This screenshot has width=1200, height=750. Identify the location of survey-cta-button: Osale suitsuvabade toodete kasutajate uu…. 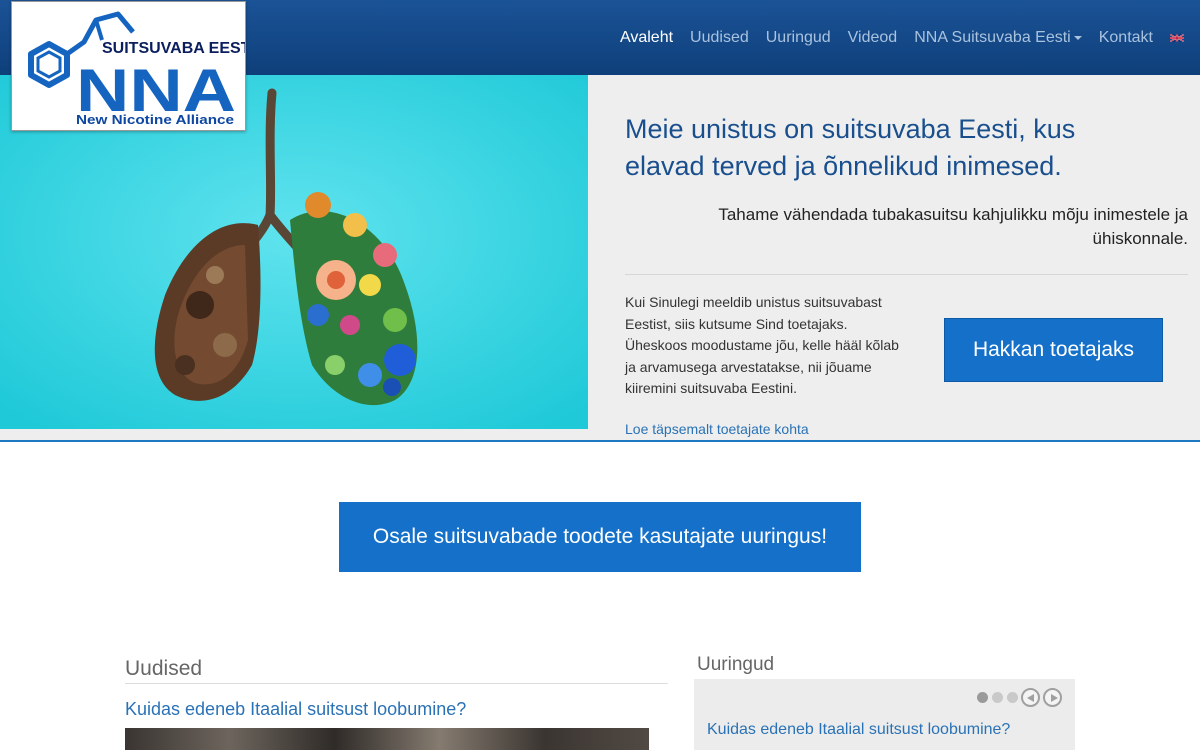
(600, 537).